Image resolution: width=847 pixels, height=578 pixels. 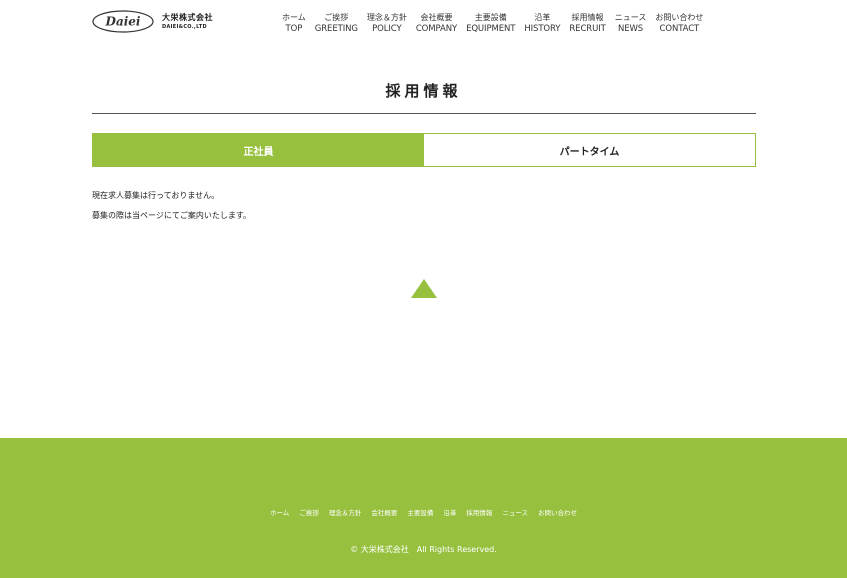 I want to click on nav-item-company: 会社概要 COMPANY, so click(x=436, y=24).